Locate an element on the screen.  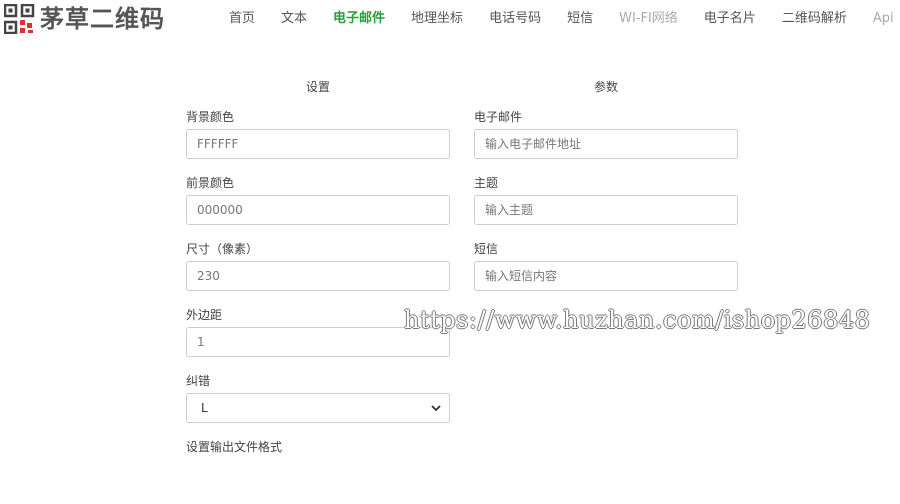
nav-item-geo: 地理坐标 is located at coordinates (437, 19).